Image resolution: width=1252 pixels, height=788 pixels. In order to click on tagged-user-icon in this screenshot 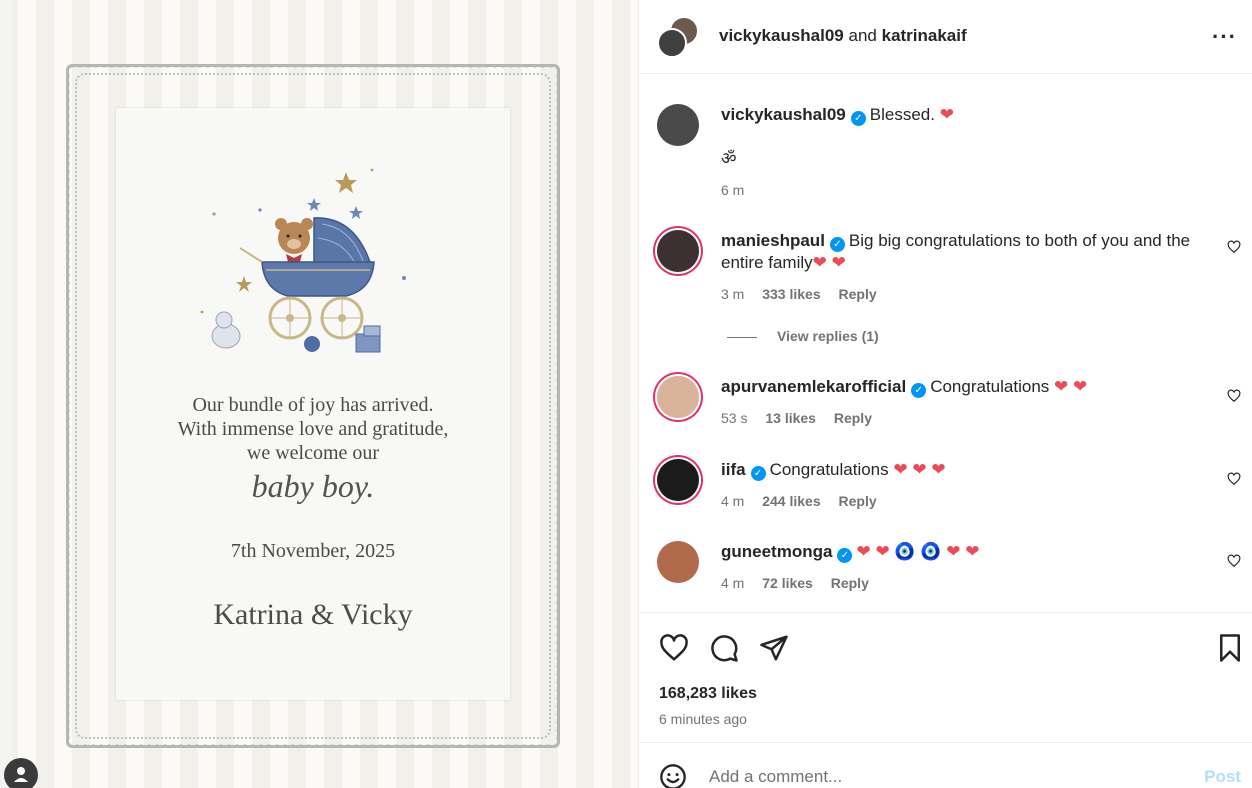, I will do `click(21, 773)`.